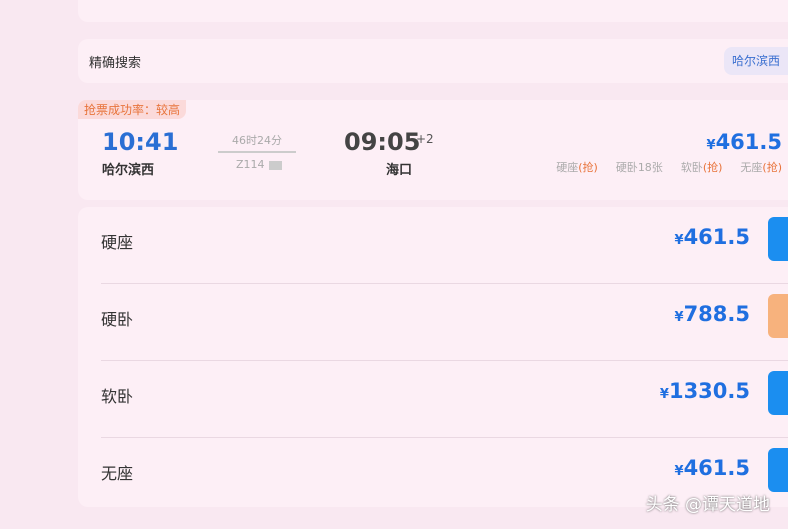 The height and width of the screenshot is (529, 788). What do you see at coordinates (250, 164) in the screenshot?
I see `train-number-text: Z114` at bounding box center [250, 164].